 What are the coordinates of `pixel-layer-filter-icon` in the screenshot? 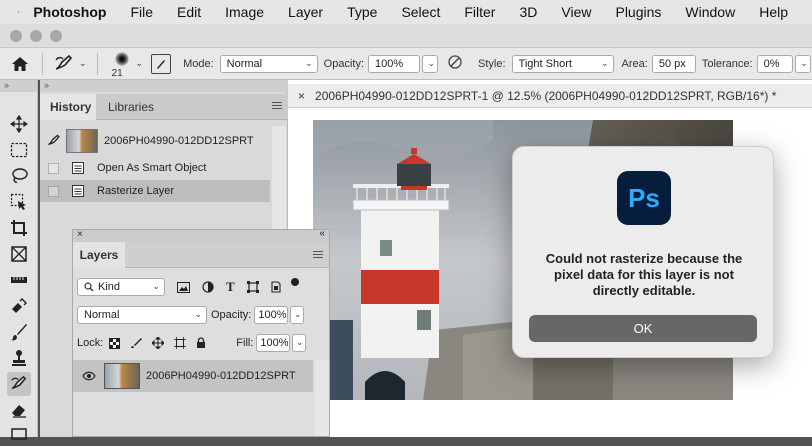 It's located at (183, 287).